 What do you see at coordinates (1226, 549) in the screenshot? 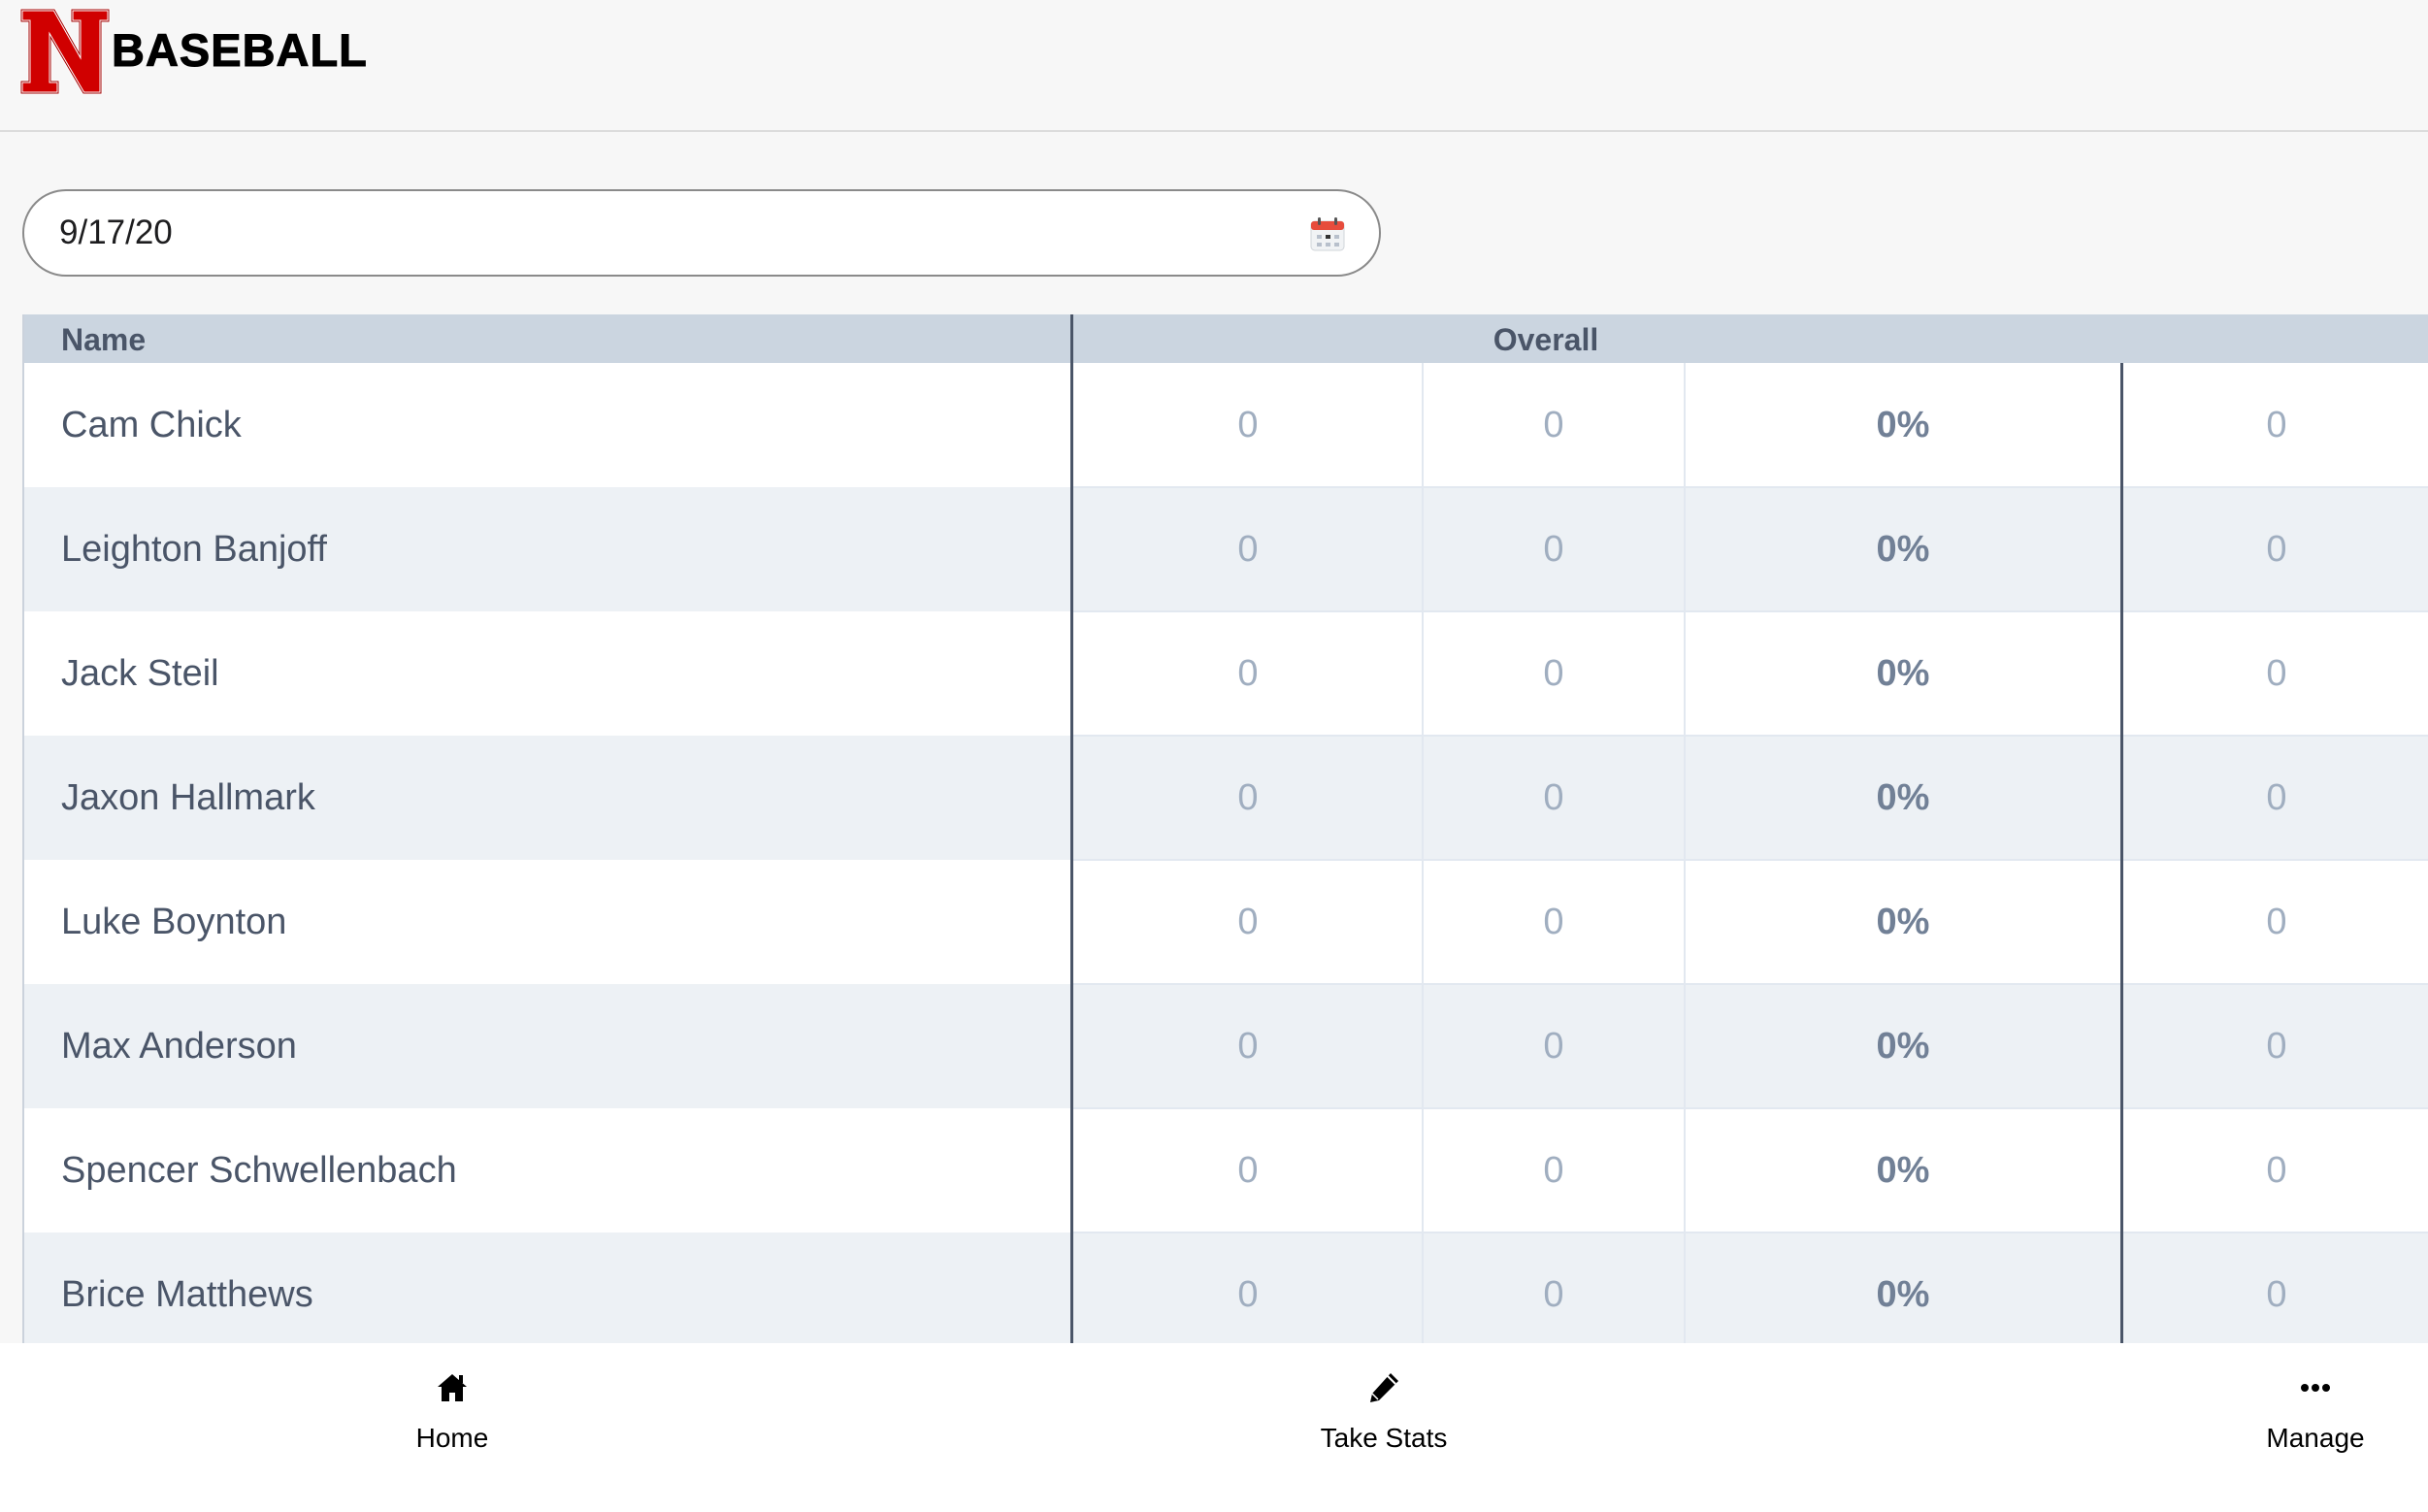
I see `table-row: Leighton Banjoff 0 0 0% 0` at bounding box center [1226, 549].